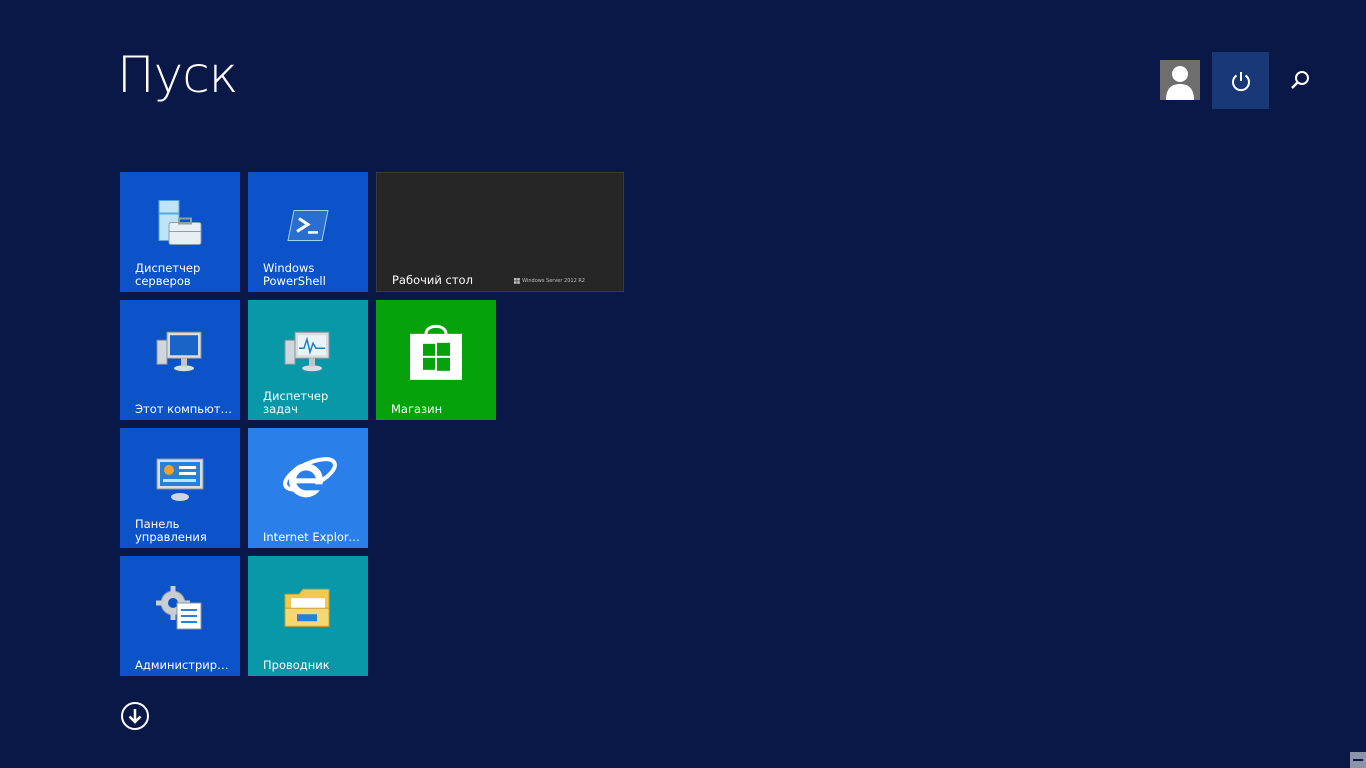 The height and width of the screenshot is (768, 1366). What do you see at coordinates (311, 537) in the screenshot?
I see `tile-label: Internet Explorer` at bounding box center [311, 537].